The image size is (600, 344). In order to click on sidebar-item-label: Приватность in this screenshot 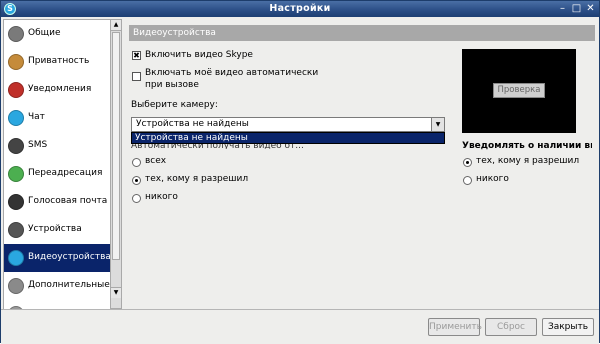, I will do `click(59, 61)`.